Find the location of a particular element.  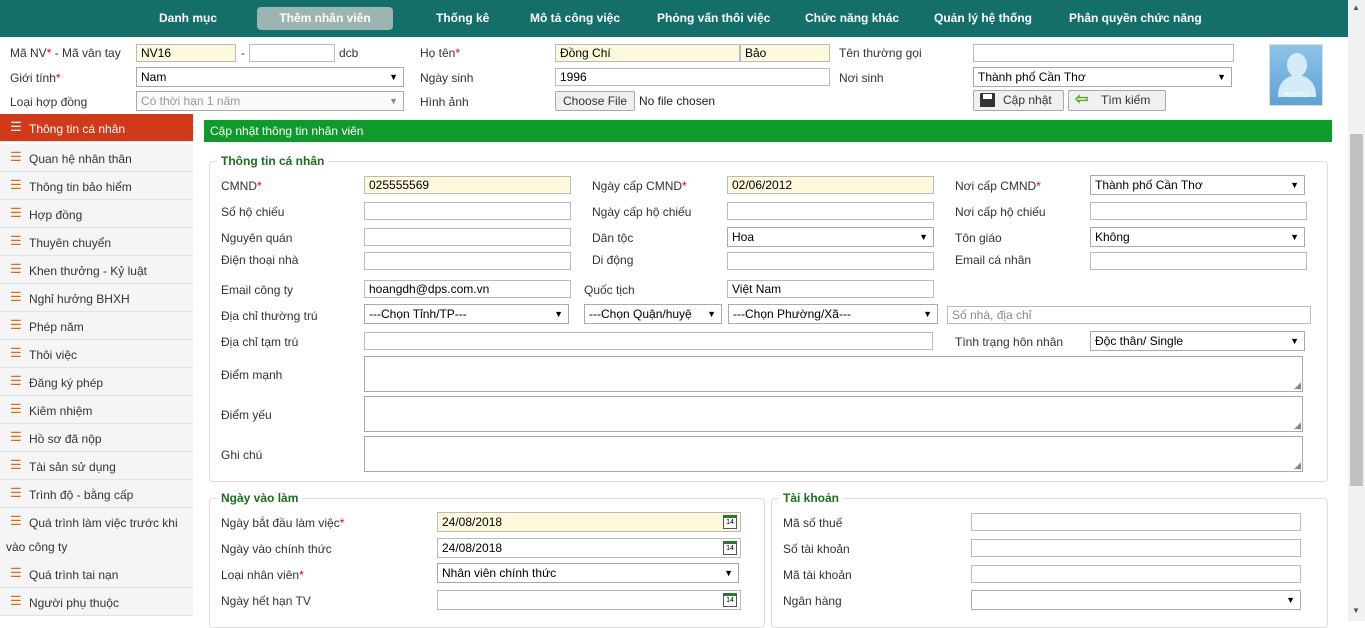

ngay-sinh-input: 1996 is located at coordinates (692, 77).